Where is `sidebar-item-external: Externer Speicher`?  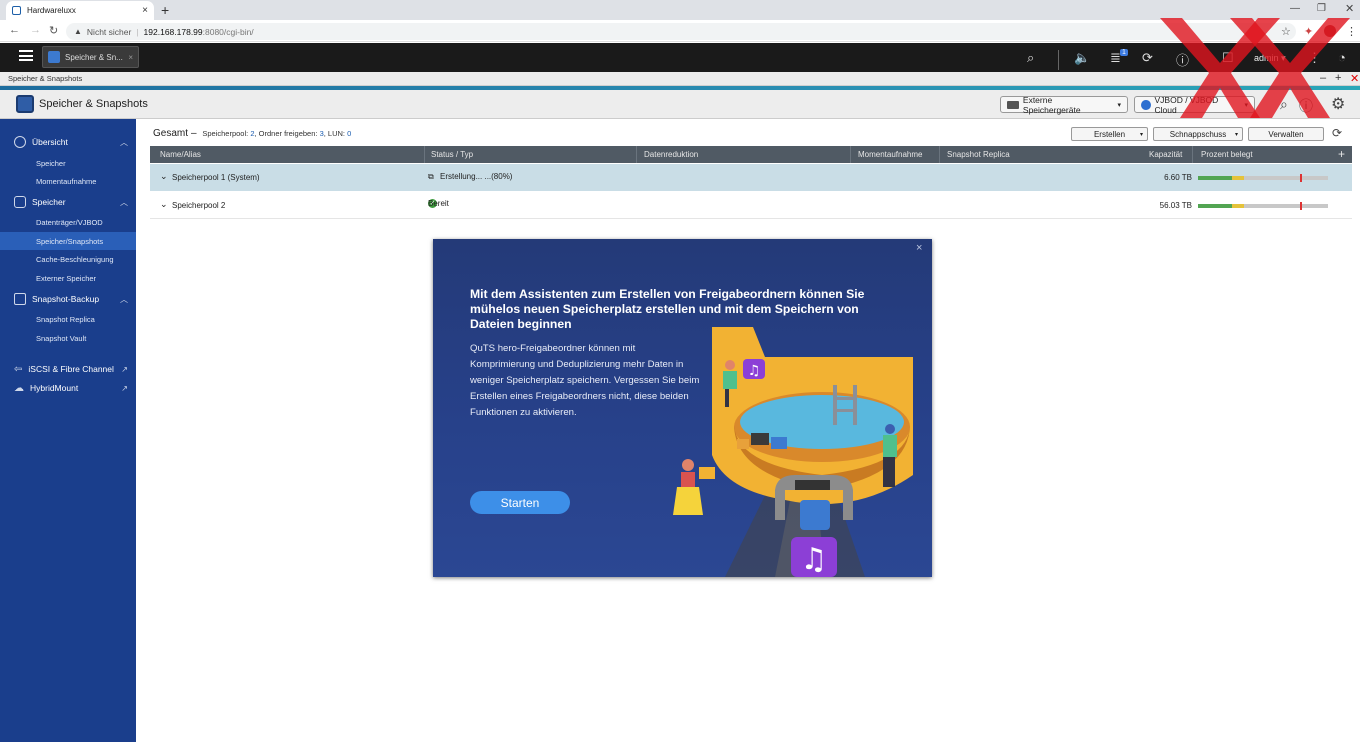 sidebar-item-external: Externer Speicher is located at coordinates (68, 278).